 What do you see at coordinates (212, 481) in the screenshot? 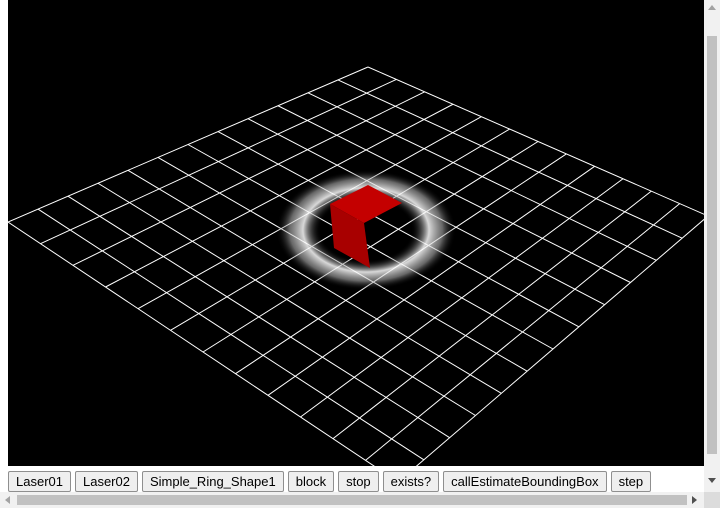
I see `simple-ring-shape1-button: Simple_Ring_Shape1` at bounding box center [212, 481].